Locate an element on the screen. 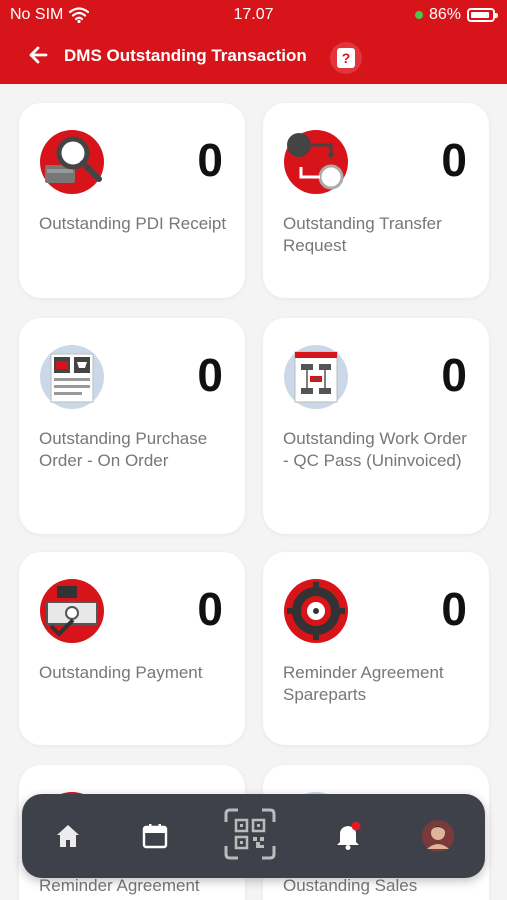 This screenshot has width=507, height=900. nav-home is located at coordinates (68, 836).